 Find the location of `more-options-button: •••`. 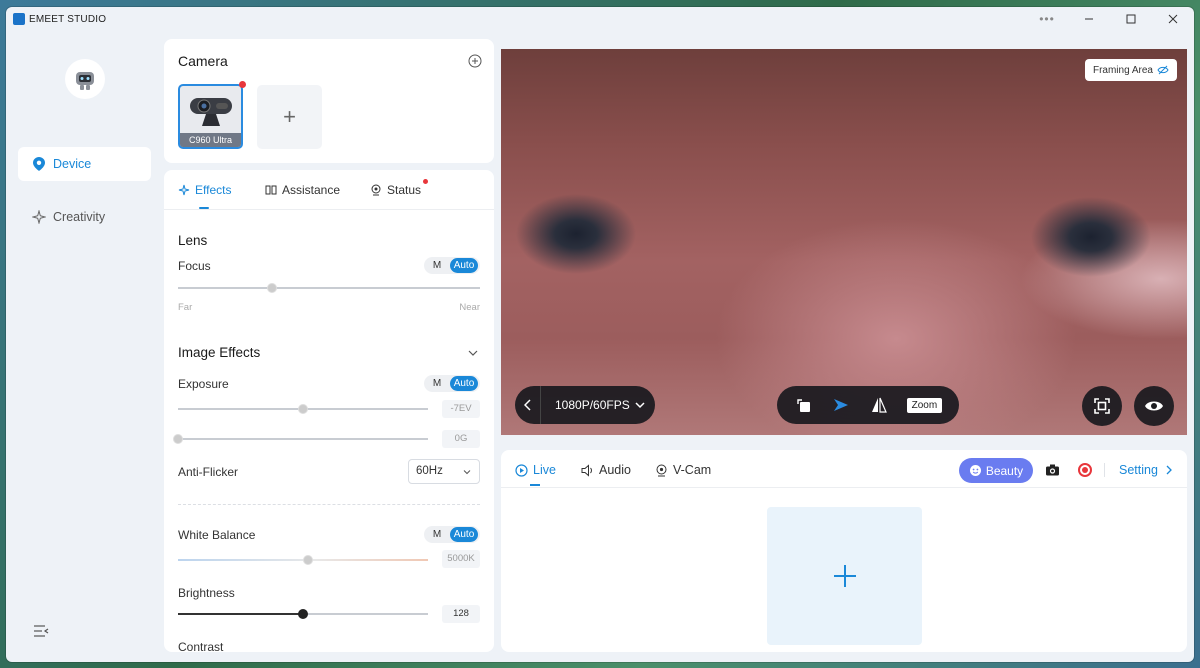

more-options-button: ••• is located at coordinates (1047, 19).